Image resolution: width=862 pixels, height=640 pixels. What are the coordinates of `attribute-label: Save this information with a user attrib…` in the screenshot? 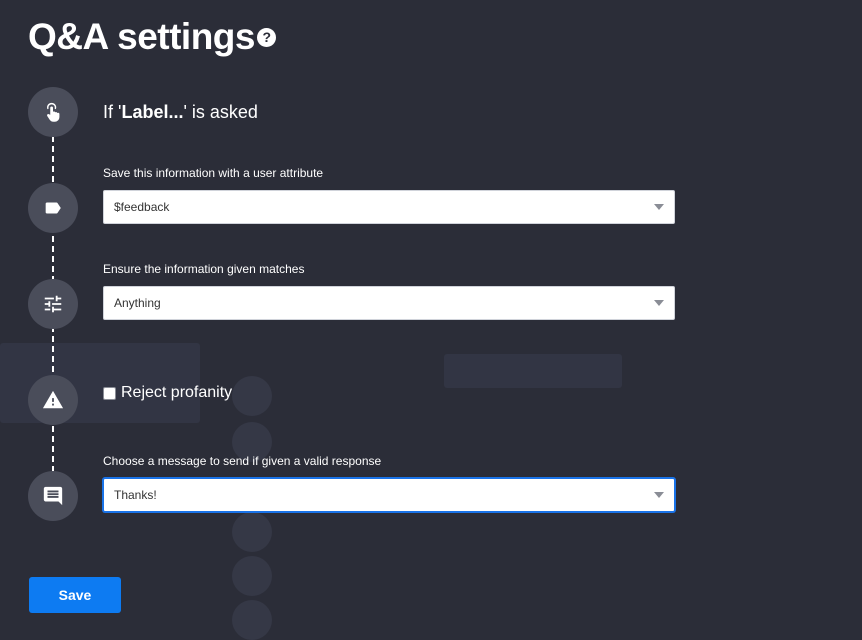 It's located at (213, 173).